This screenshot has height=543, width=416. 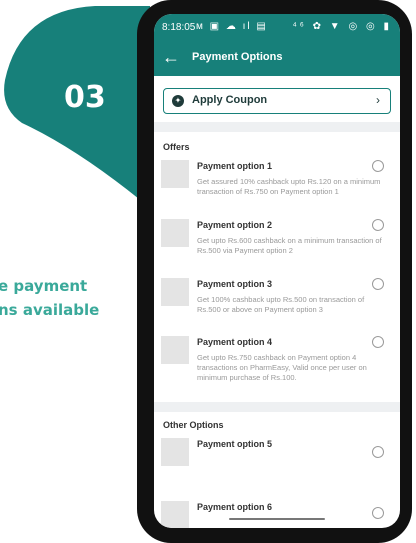 What do you see at coordinates (235, 284) in the screenshot?
I see `payment-option-title: Payment option 3` at bounding box center [235, 284].